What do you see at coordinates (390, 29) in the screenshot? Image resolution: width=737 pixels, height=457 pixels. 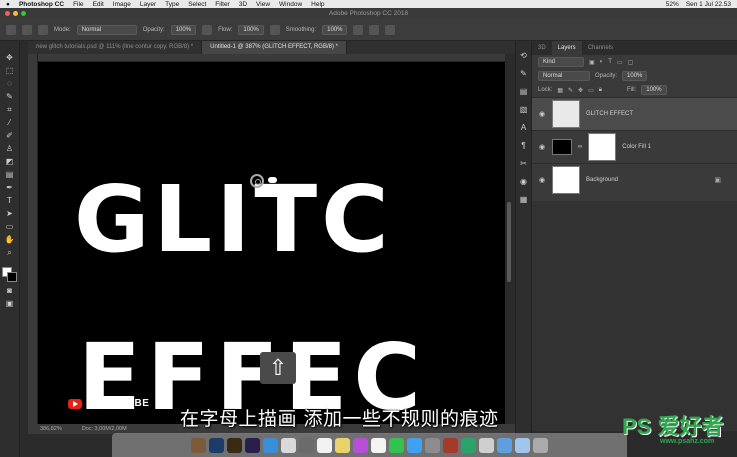 I see `symmetry-icon` at bounding box center [390, 29].